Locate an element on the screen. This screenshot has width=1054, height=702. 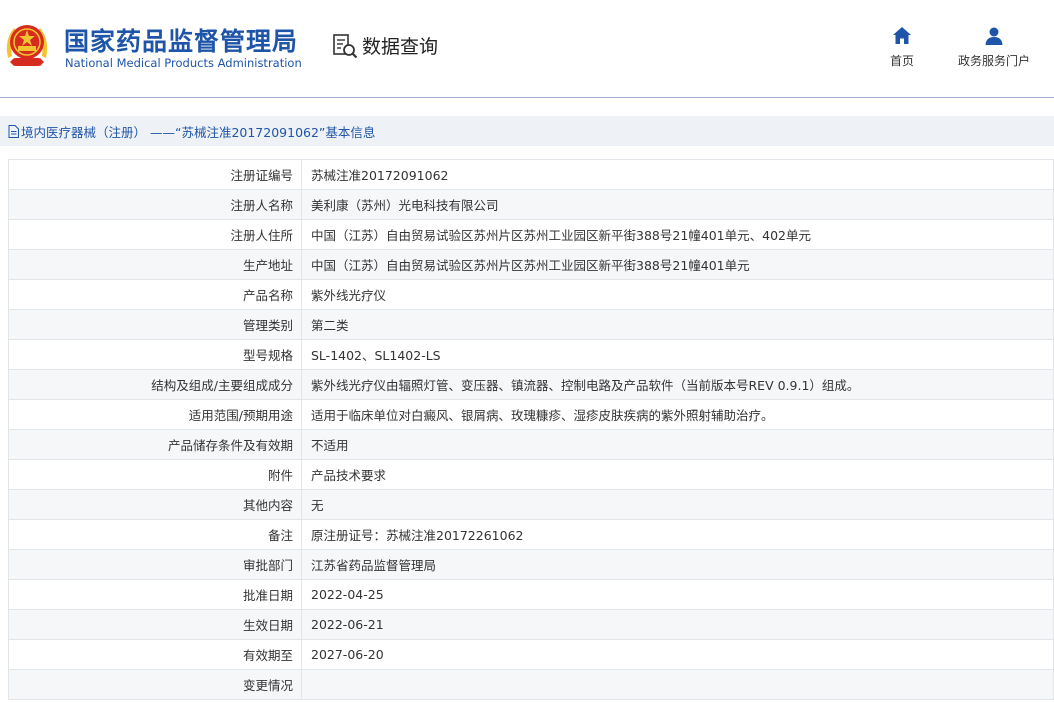
field-value: 美利康（苏州）光电科技有限公司 is located at coordinates (677, 204).